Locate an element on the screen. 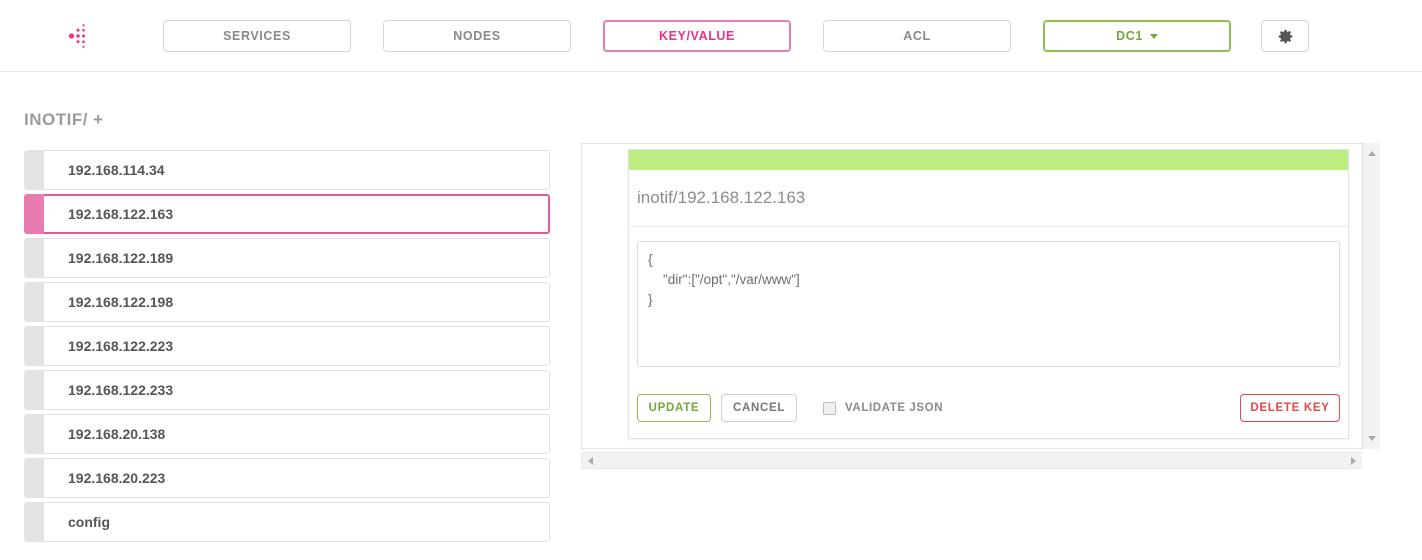  nav-button-group: SERVICES NODES KEY/VALUE ACL DC1 is located at coordinates (736, 36).